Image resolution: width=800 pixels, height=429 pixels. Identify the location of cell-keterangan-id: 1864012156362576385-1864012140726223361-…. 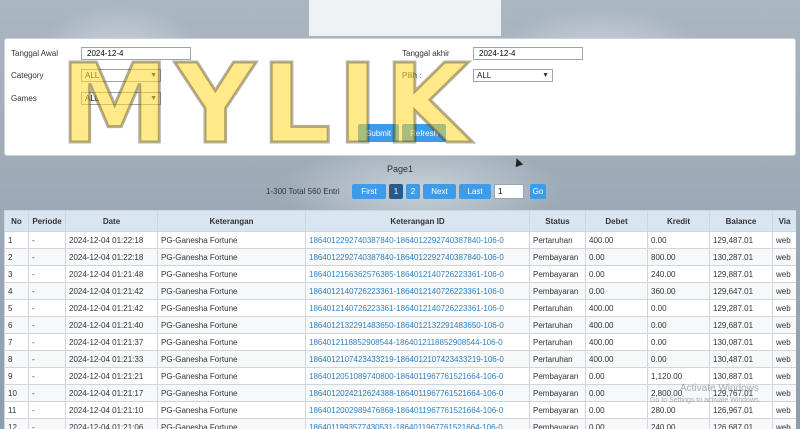
(417, 274).